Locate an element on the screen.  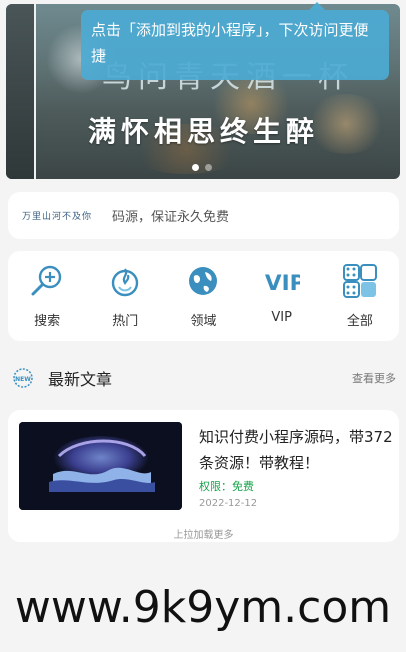
nav-item-all: 全部 is located at coordinates (360, 302).